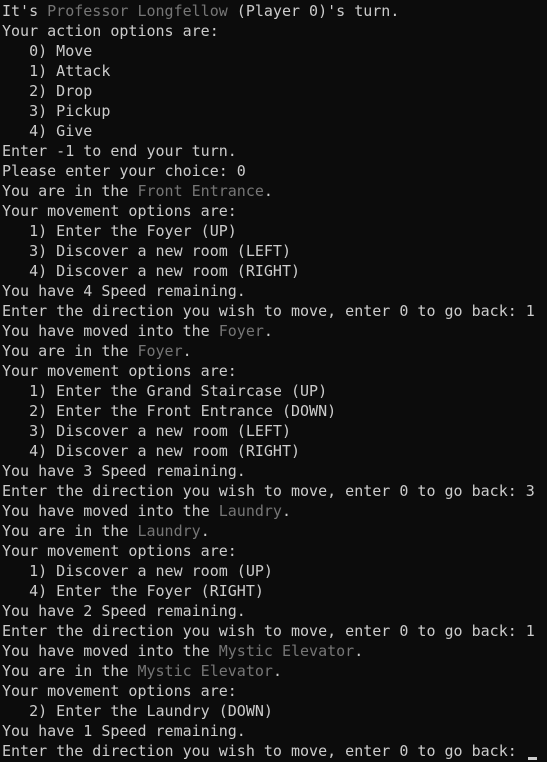 This screenshot has height=762, width=547. Describe the element at coordinates (532, 758) in the screenshot. I see `text-cursor` at that location.